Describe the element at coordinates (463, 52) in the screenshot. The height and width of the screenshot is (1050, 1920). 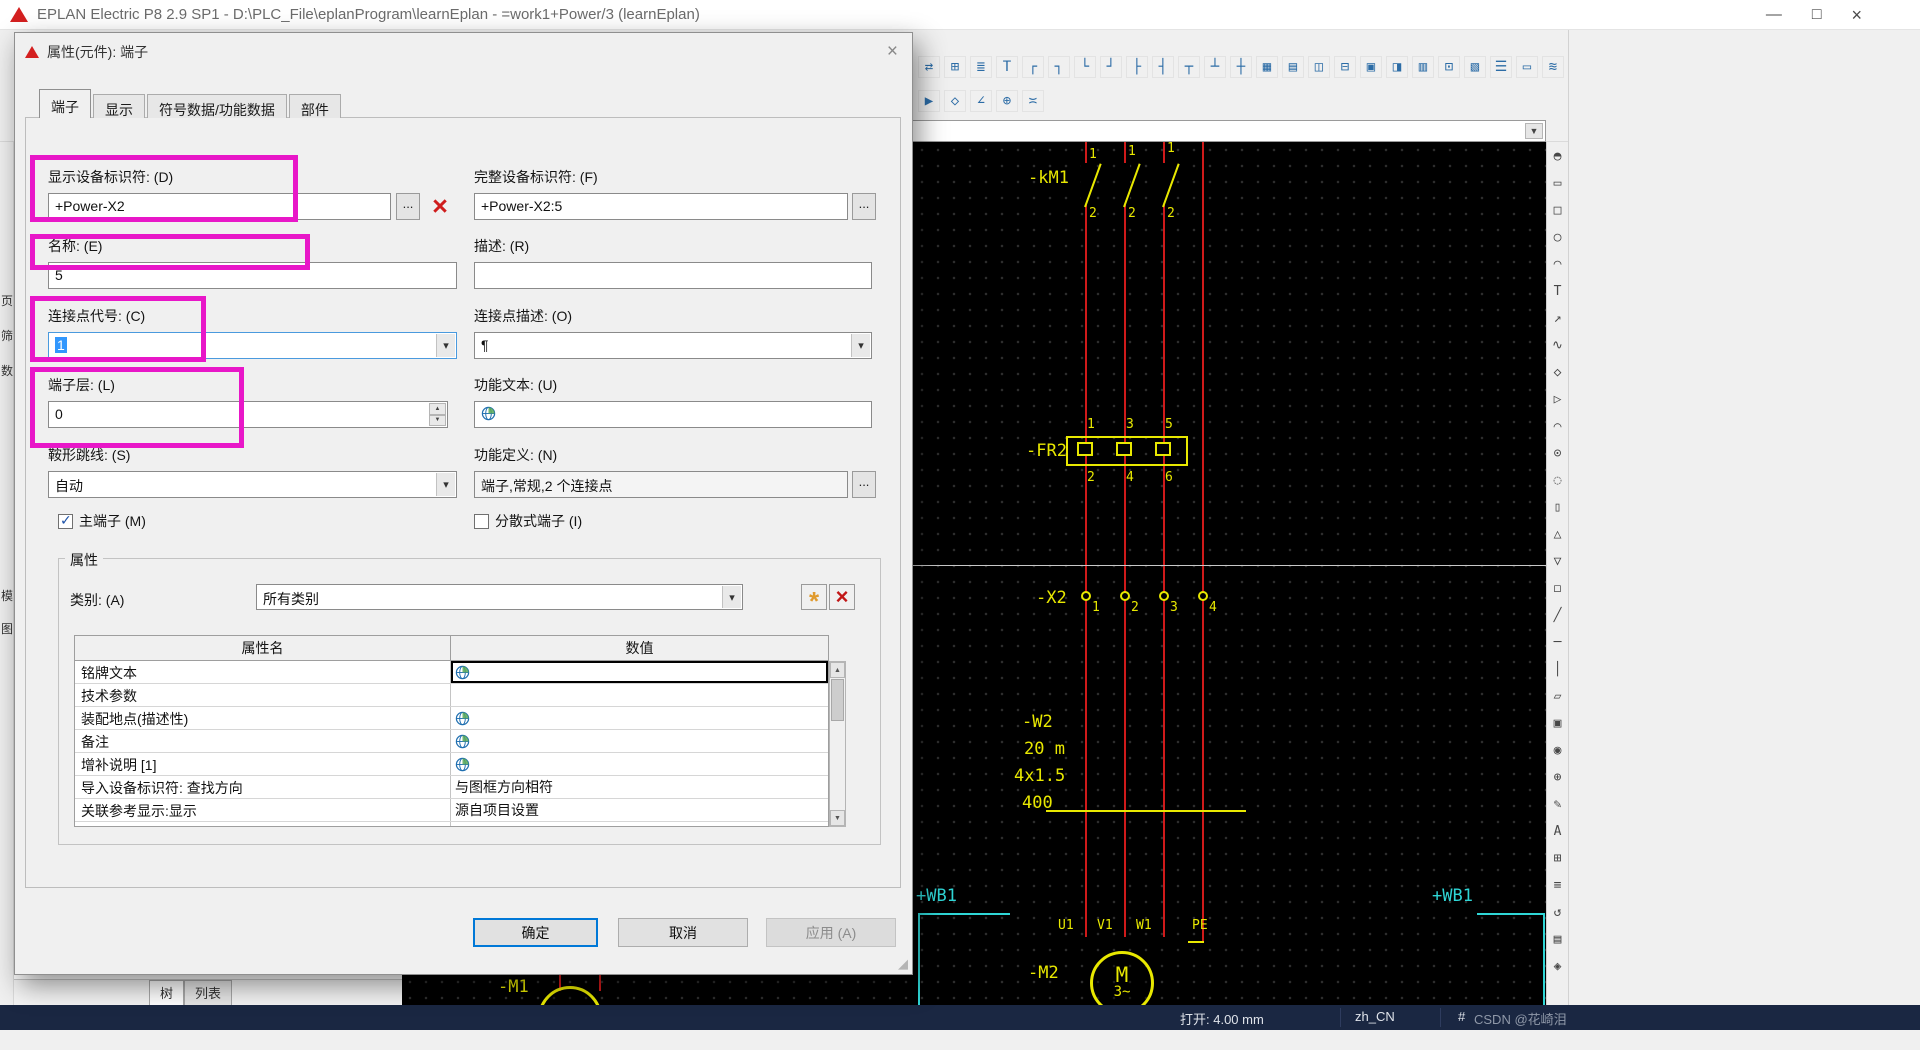
I see `dialog-titlebar: 属性(元件): 端子` at that location.